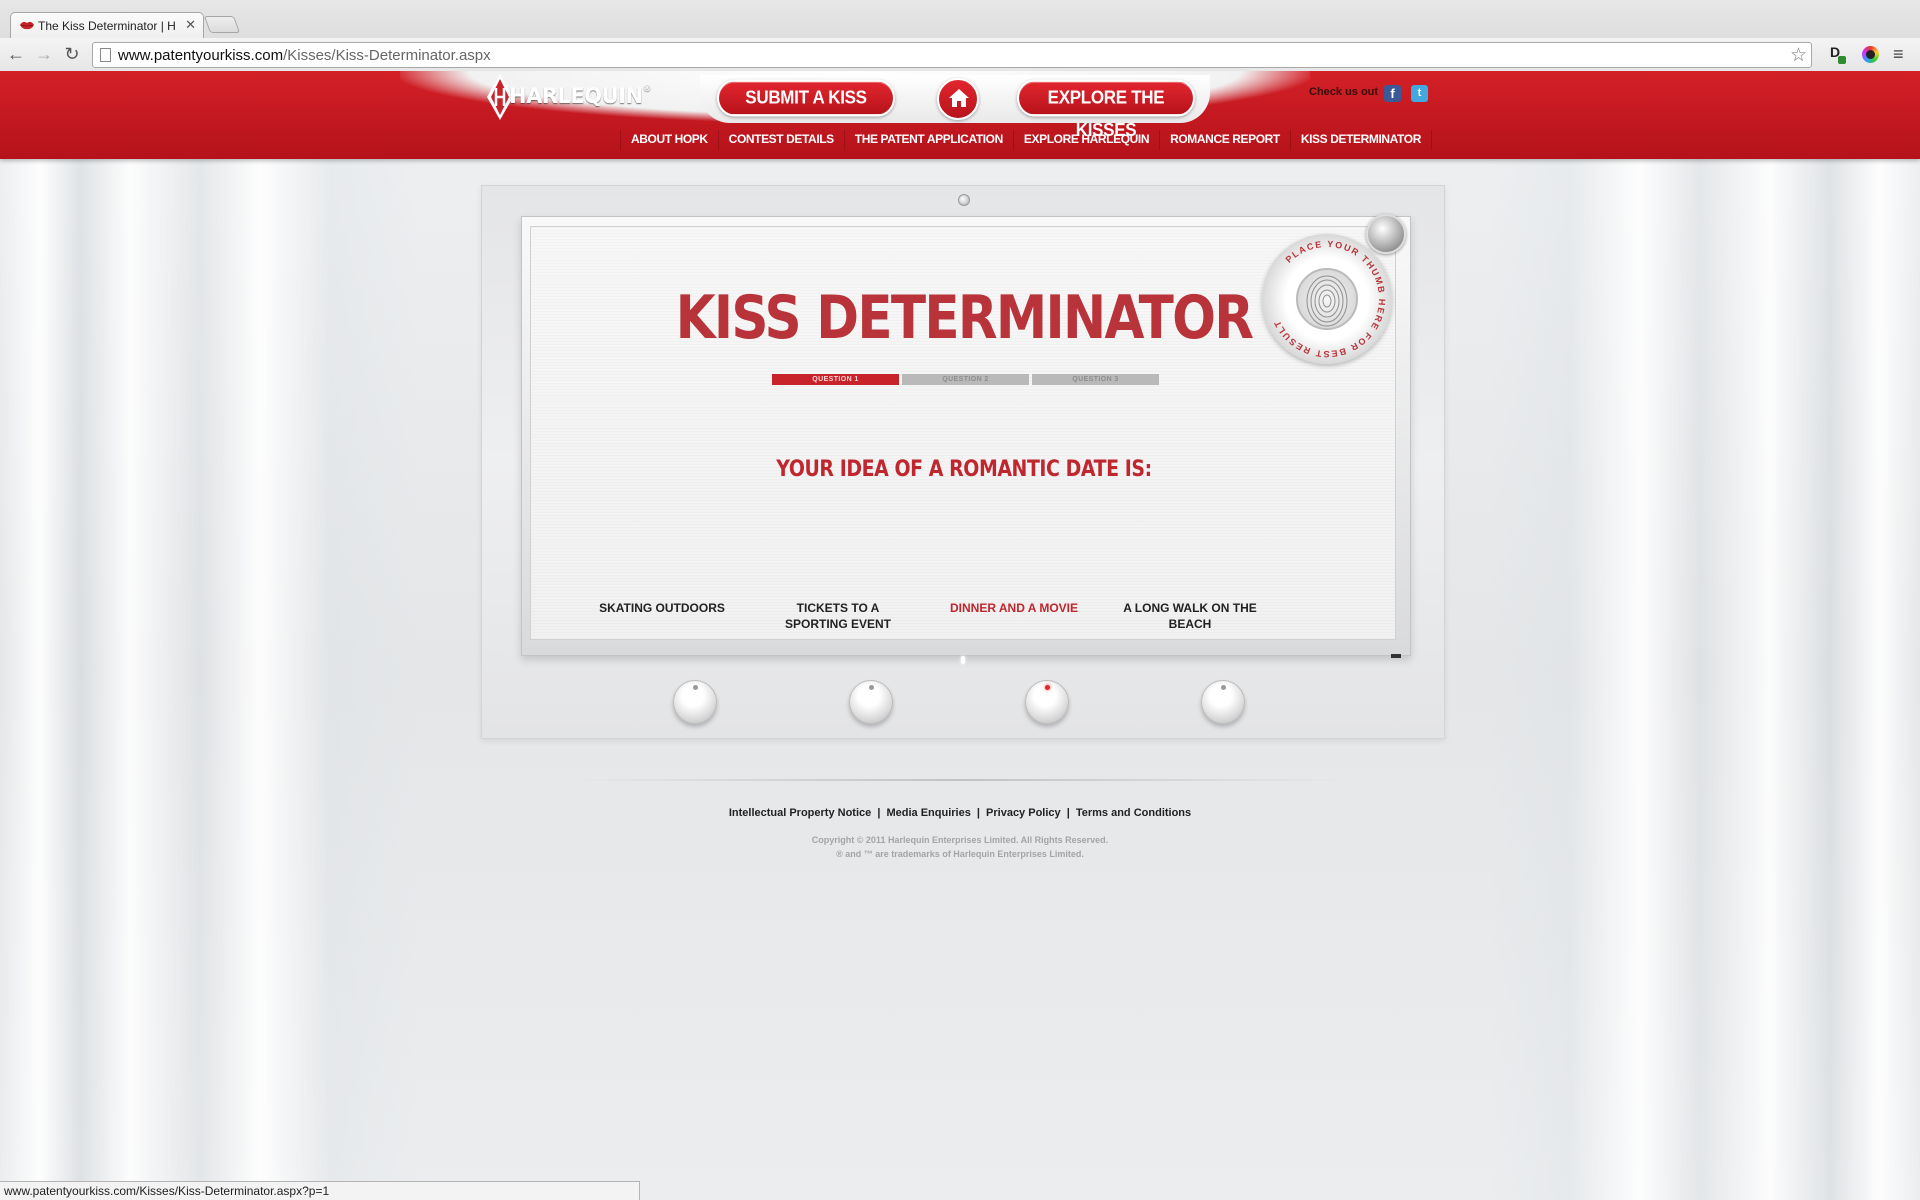 Image resolution: width=1920 pixels, height=1200 pixels. I want to click on subnav-kiss-determinator: KISS DETERMINATOR, so click(1360, 140).